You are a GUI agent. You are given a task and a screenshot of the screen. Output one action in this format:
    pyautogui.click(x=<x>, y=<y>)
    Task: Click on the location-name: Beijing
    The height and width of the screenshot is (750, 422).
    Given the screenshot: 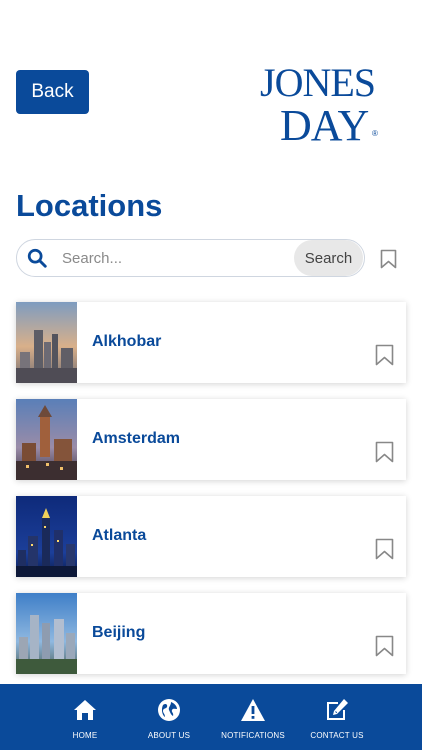 What is the action you would take?
    pyautogui.click(x=119, y=632)
    